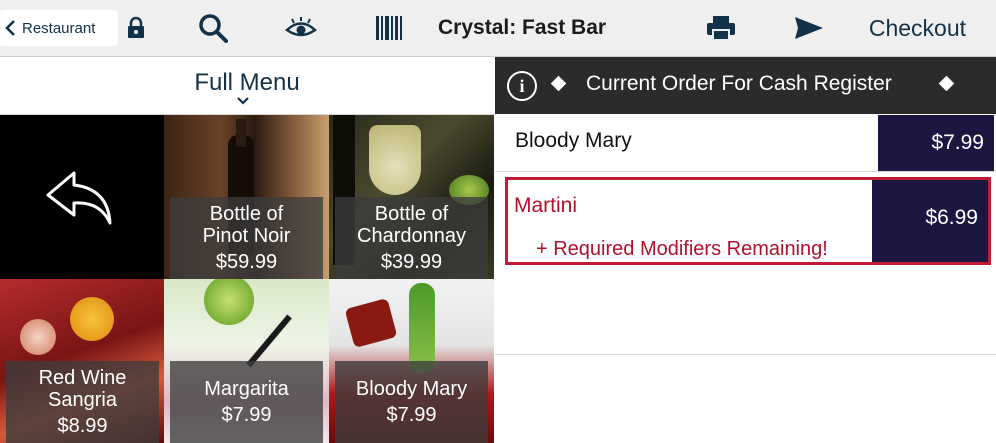 Image resolution: width=996 pixels, height=443 pixels. I want to click on printer-icon, so click(721, 28).